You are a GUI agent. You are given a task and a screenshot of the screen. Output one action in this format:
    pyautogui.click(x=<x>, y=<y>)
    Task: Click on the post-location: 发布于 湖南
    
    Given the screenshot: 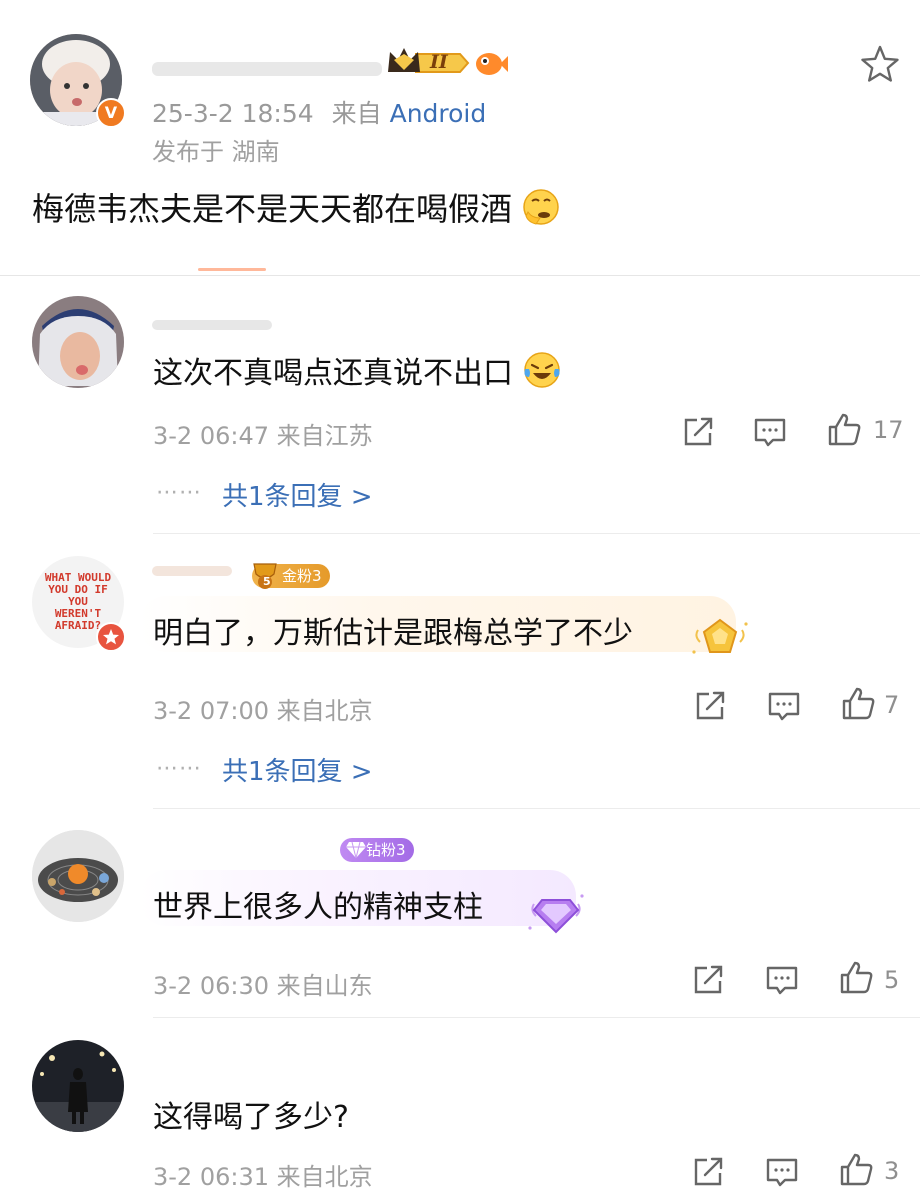 What is the action you would take?
    pyautogui.click(x=216, y=152)
    